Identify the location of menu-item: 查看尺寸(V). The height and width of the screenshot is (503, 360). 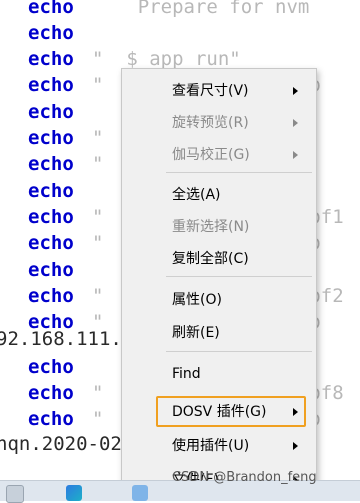
(219, 91).